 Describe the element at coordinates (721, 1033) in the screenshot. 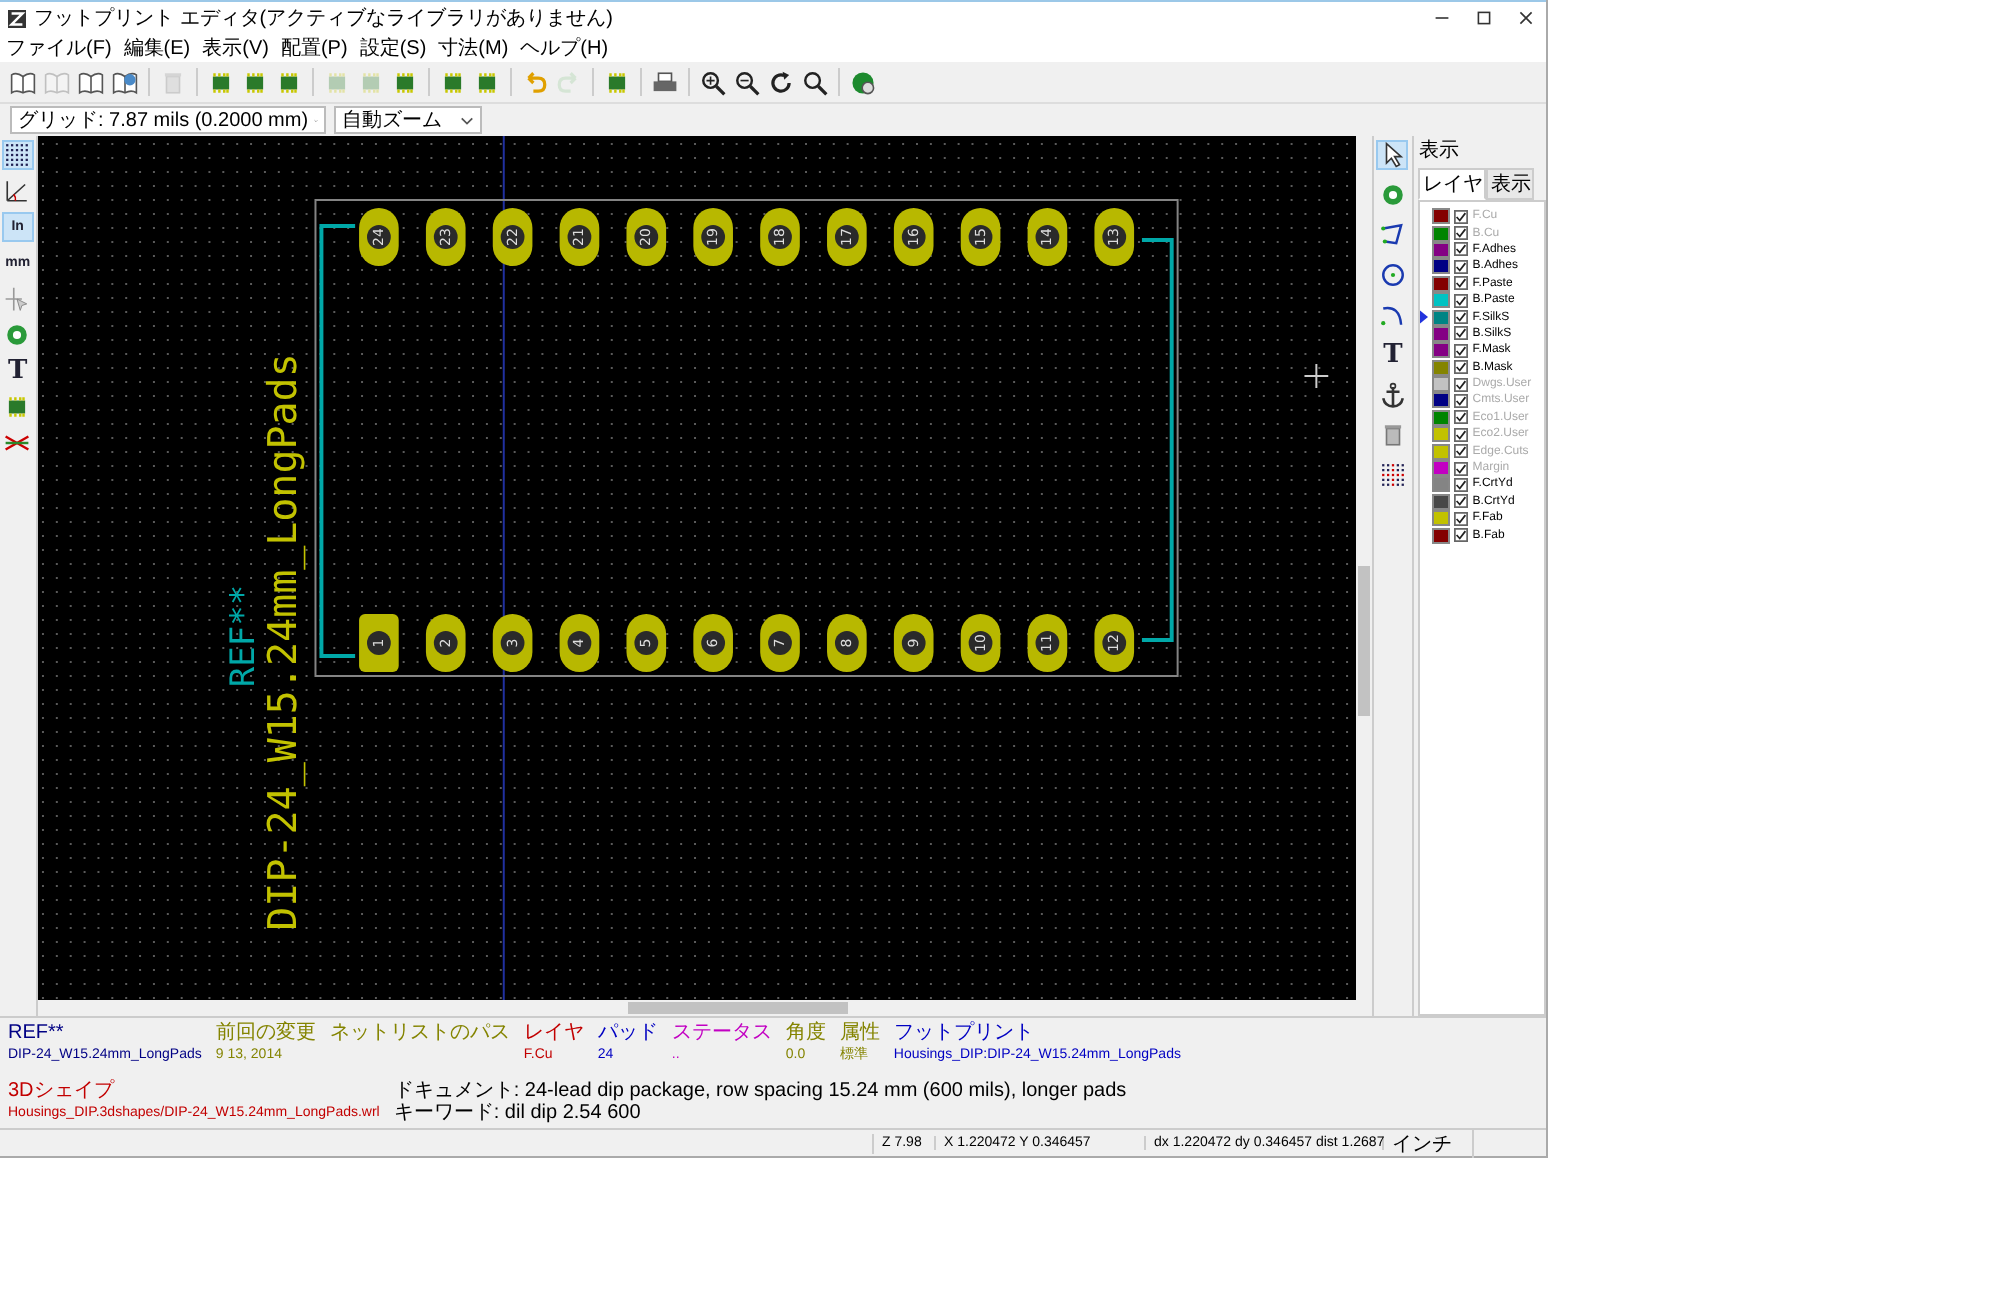

I see `field-label: ステータス` at that location.